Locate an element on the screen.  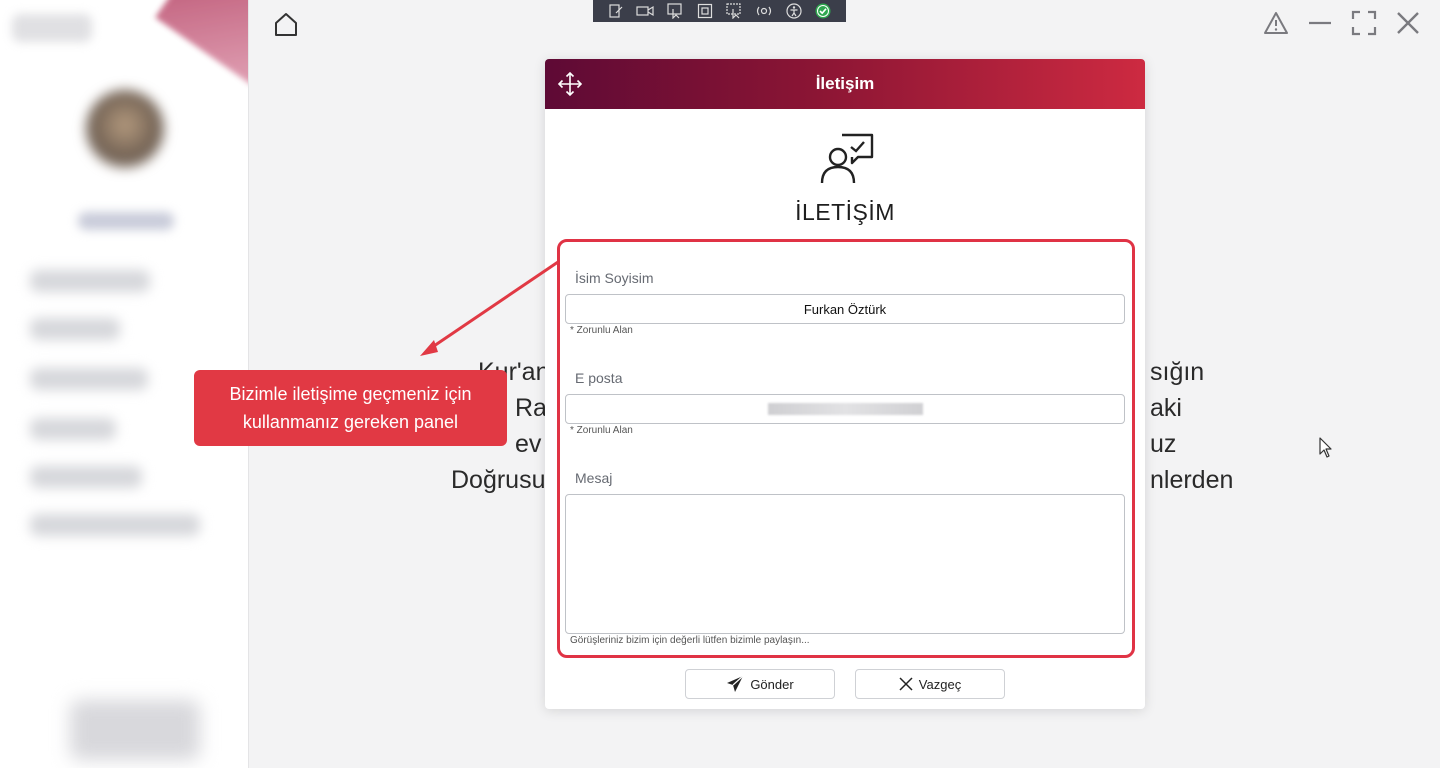
minimize-button is located at coordinates (1320, 23).